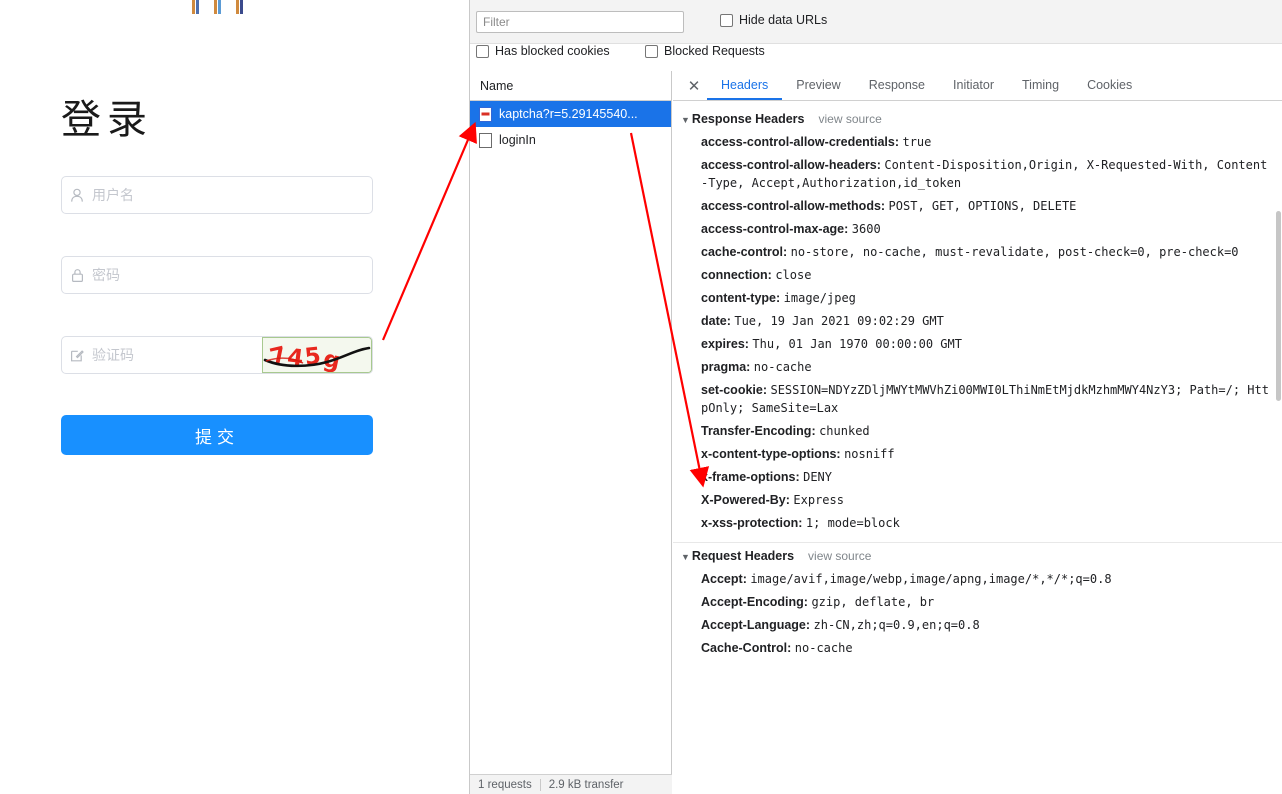 This screenshot has width=1282, height=794. What do you see at coordinates (77, 195) in the screenshot?
I see `user-icon` at bounding box center [77, 195].